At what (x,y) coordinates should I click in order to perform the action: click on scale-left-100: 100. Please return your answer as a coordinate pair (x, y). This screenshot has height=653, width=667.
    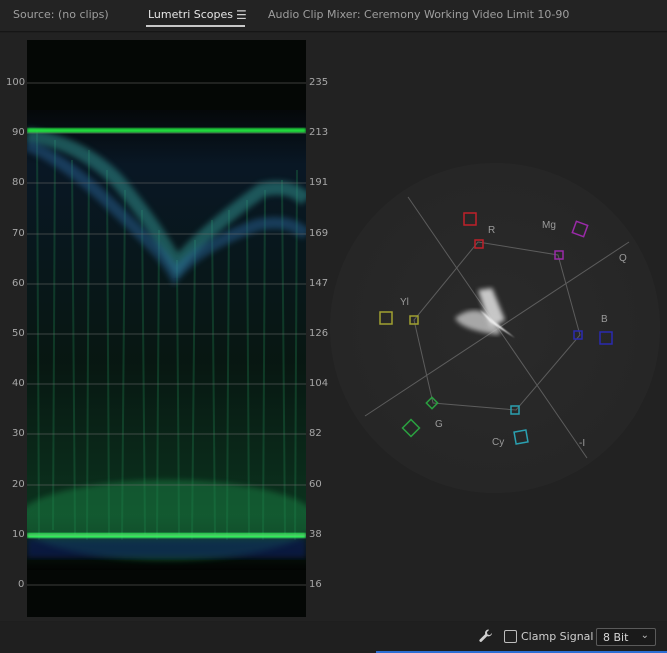
    Looking at the image, I should click on (16, 82).